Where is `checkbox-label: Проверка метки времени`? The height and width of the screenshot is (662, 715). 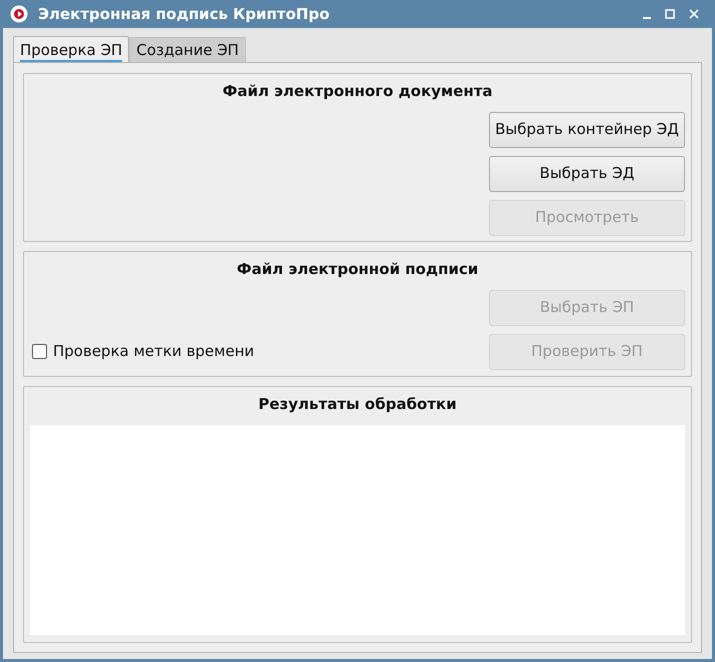
checkbox-label: Проверка метки времени is located at coordinates (153, 351).